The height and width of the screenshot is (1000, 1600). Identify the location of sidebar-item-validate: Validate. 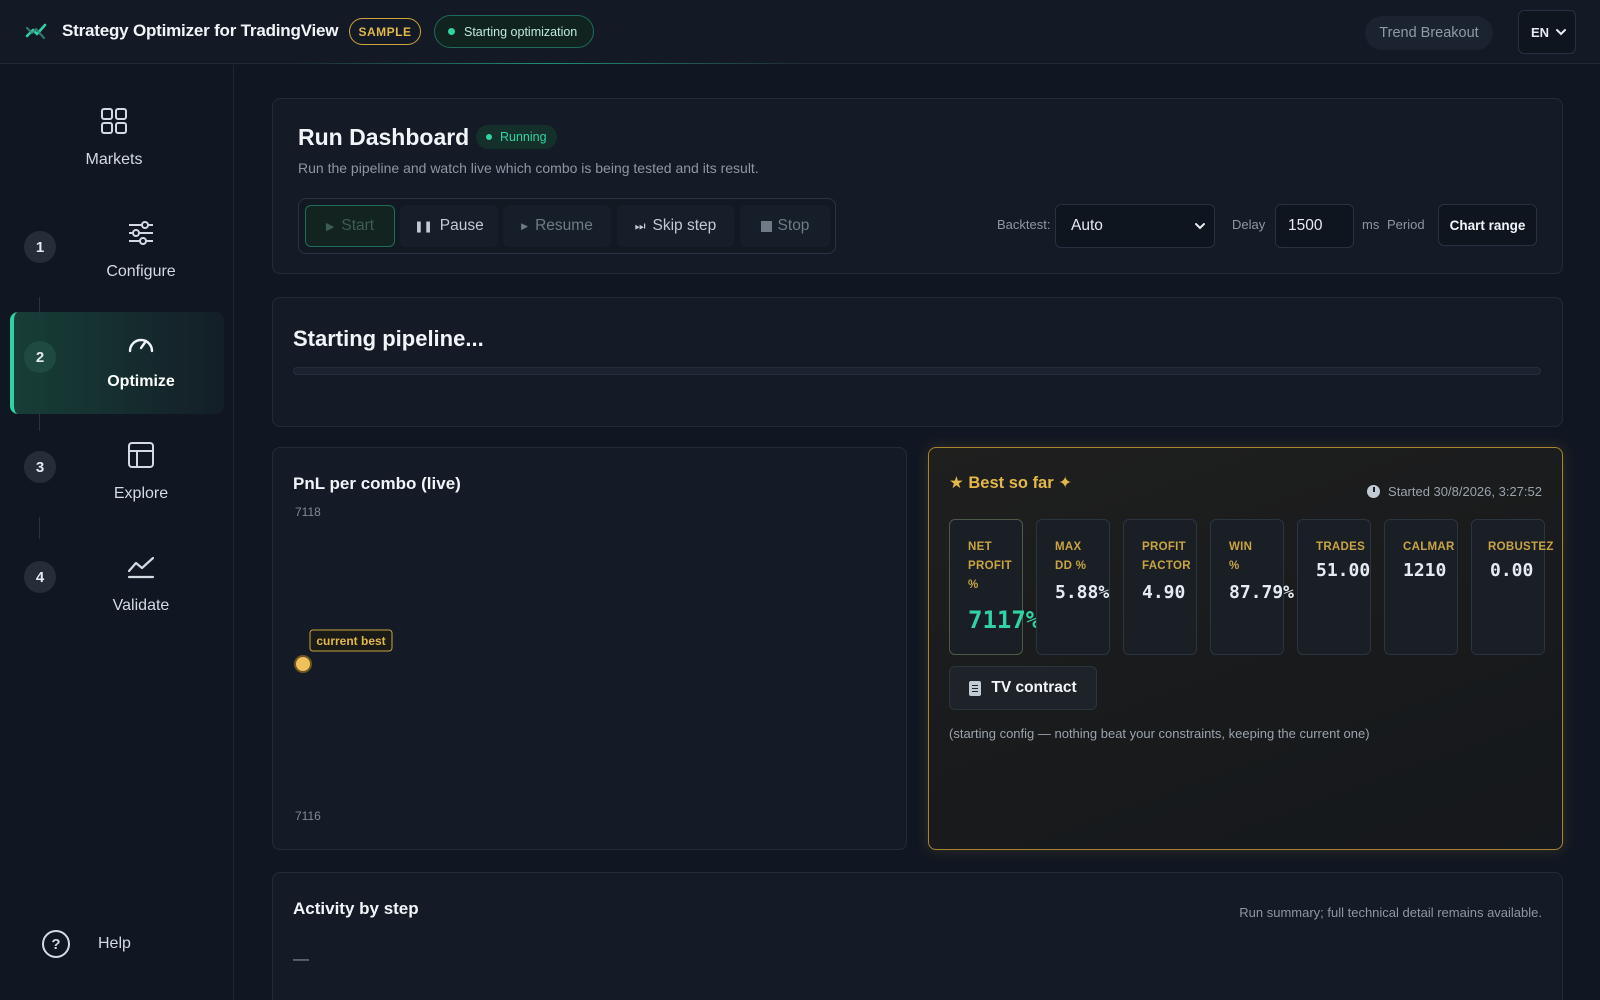
(117, 591).